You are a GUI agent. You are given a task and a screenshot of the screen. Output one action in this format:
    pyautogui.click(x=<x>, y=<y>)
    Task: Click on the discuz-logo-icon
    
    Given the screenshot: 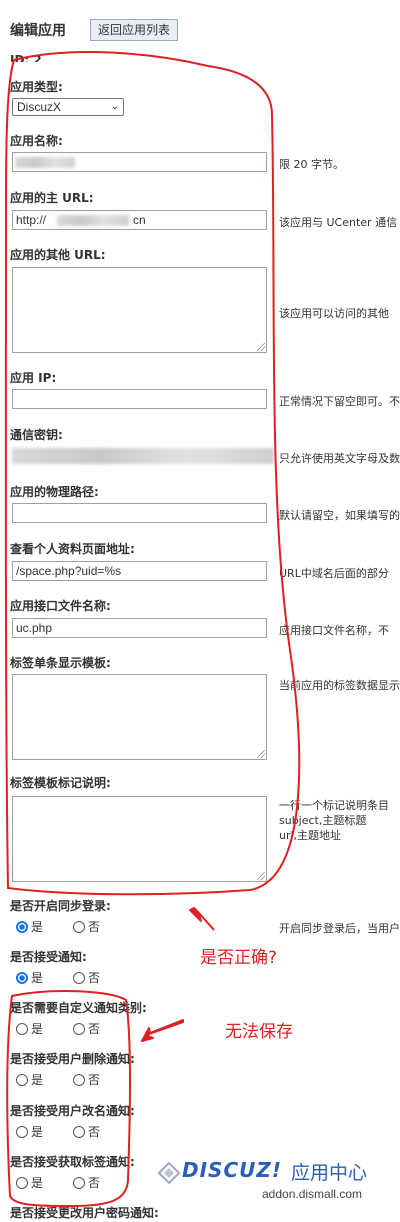 What is the action you would take?
    pyautogui.click(x=169, y=1173)
    